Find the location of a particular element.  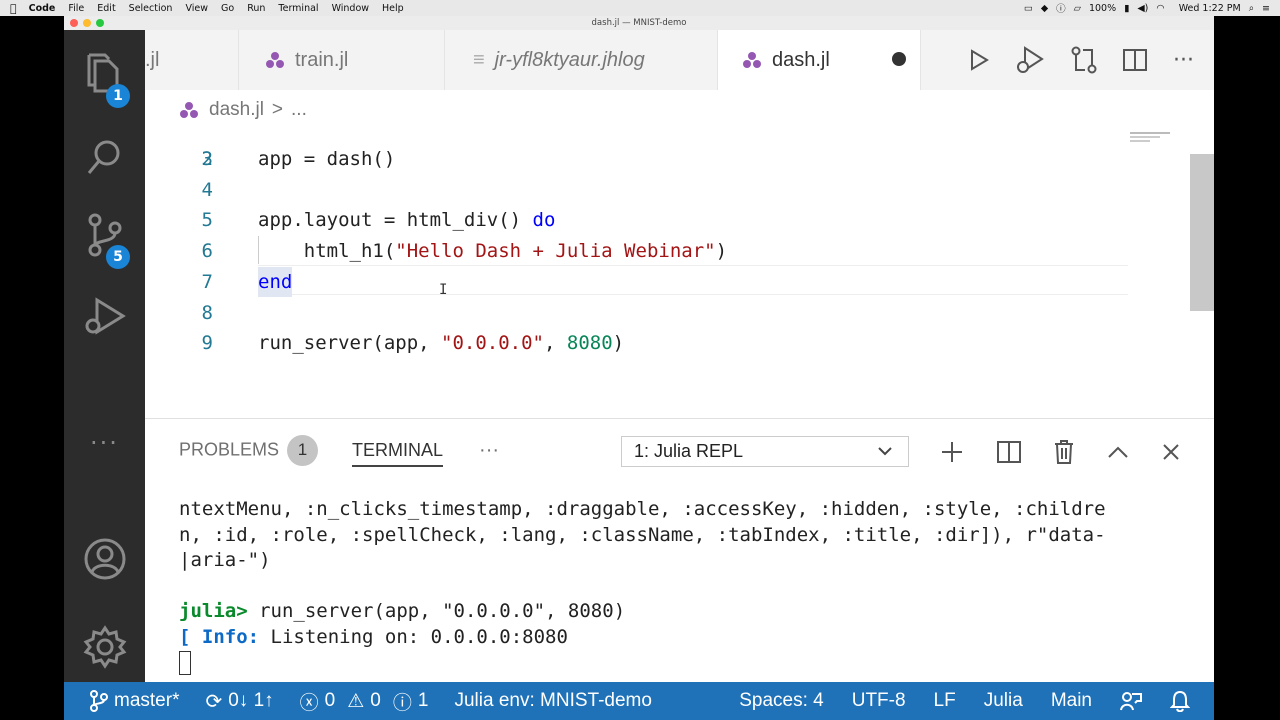

activity-more: ··· is located at coordinates (104, 443).